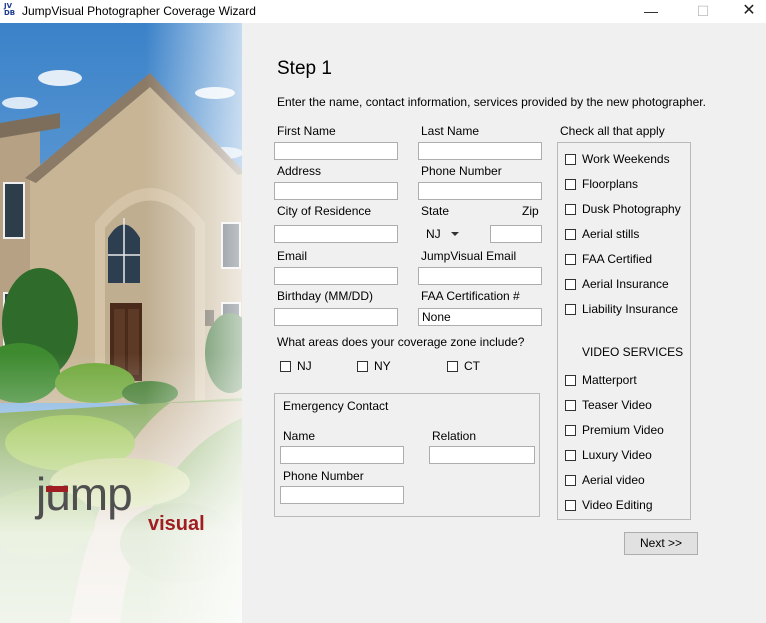 The image size is (766, 623). Describe the element at coordinates (450, 131) in the screenshot. I see `last-name-label: Last Name` at that location.